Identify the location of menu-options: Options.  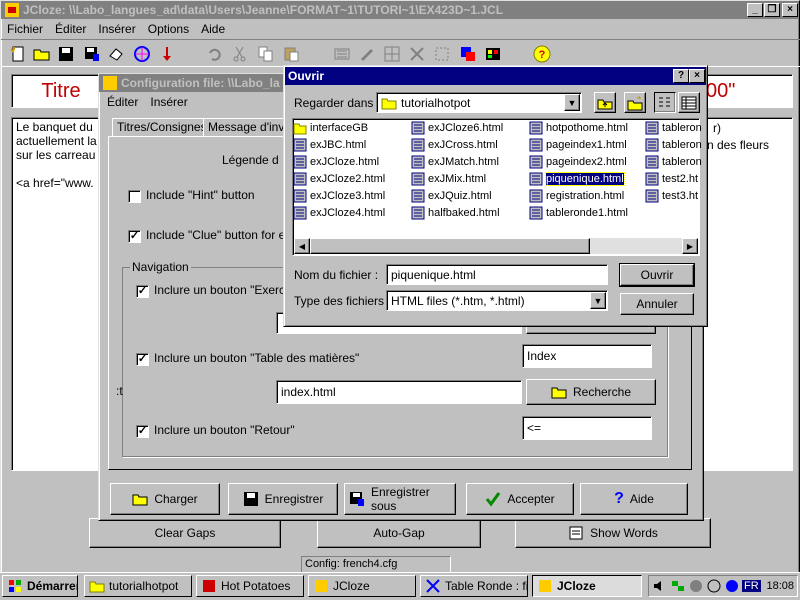
(168, 29).